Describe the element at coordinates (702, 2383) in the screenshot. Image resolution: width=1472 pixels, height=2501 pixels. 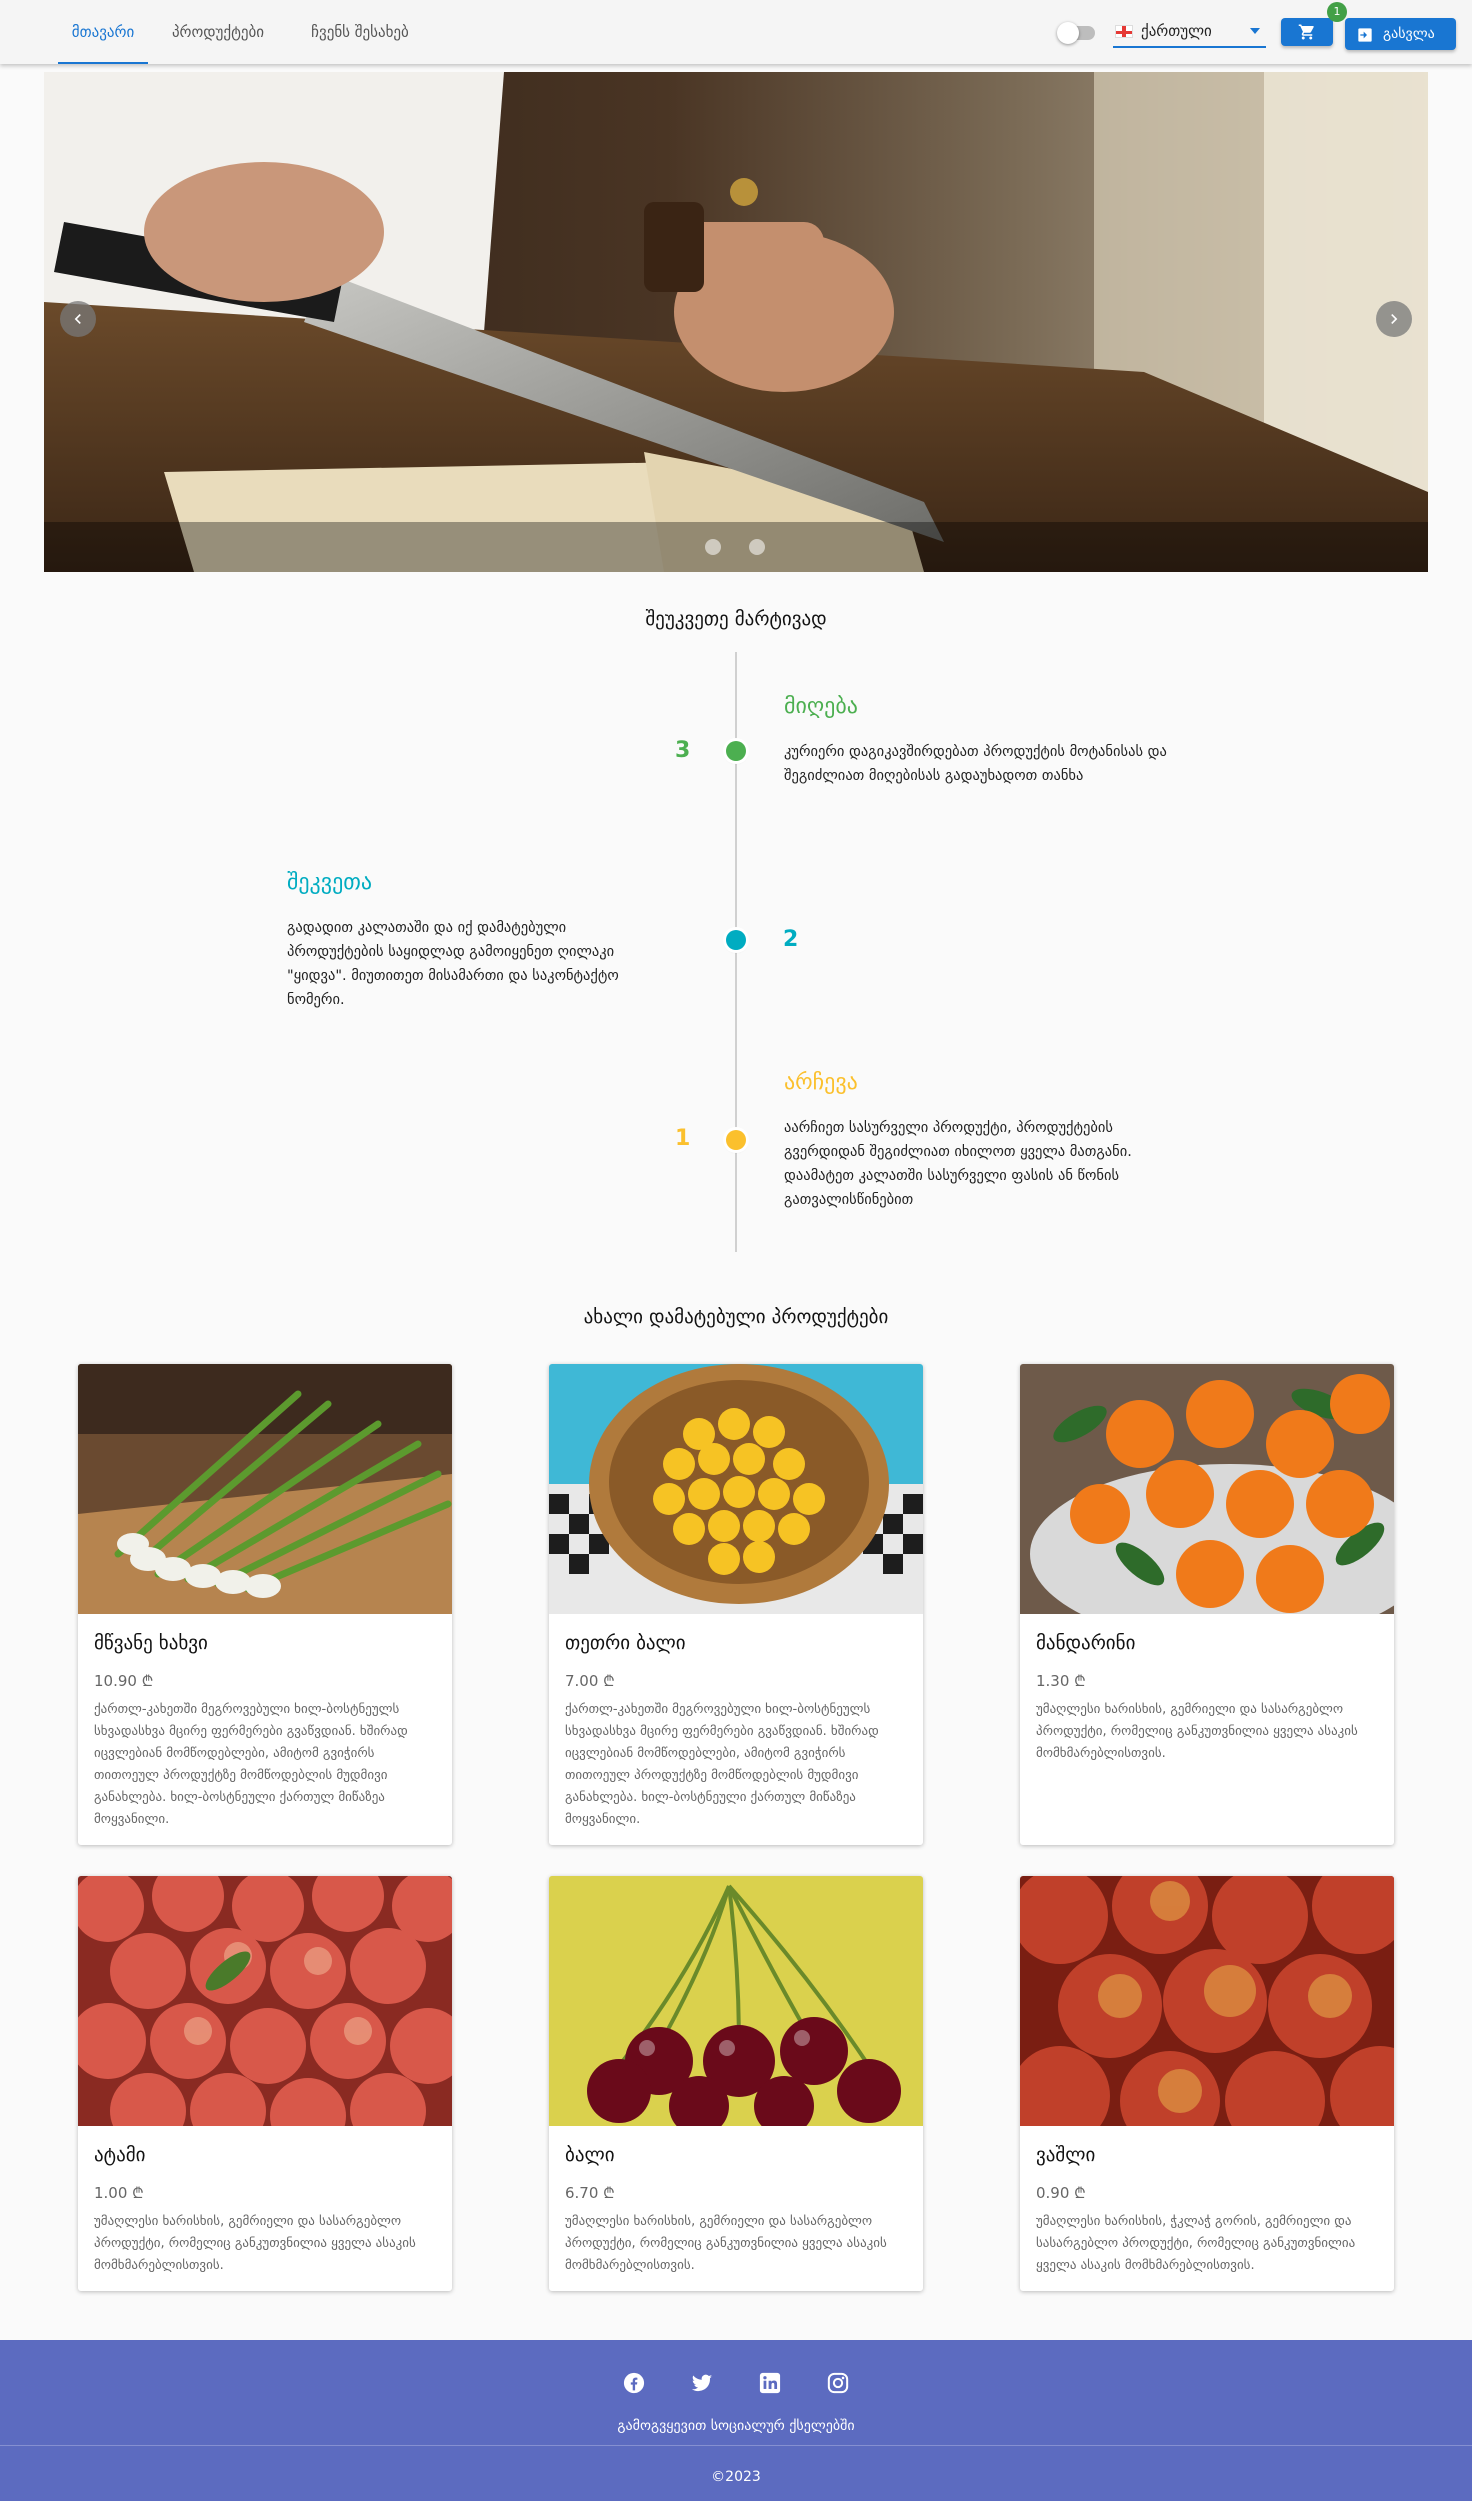
I see `twitter-icon` at that location.